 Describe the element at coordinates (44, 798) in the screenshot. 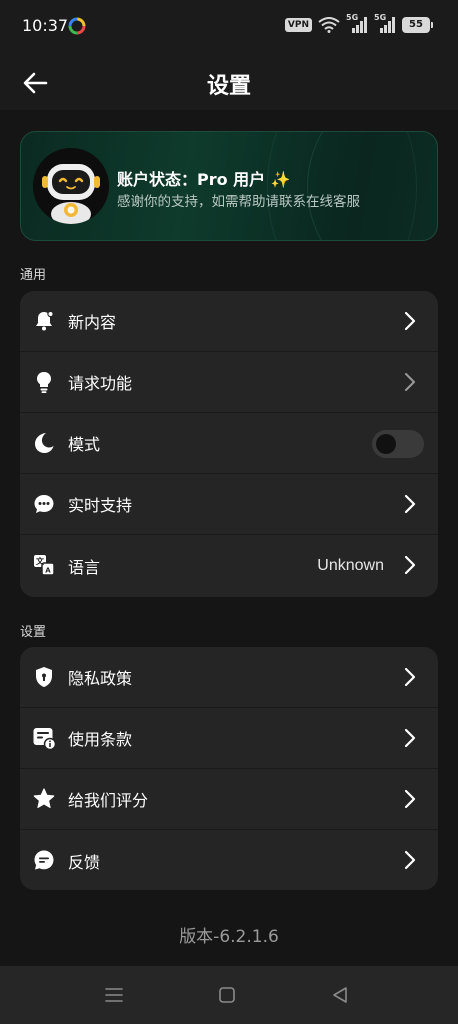

I see `star-icon` at that location.